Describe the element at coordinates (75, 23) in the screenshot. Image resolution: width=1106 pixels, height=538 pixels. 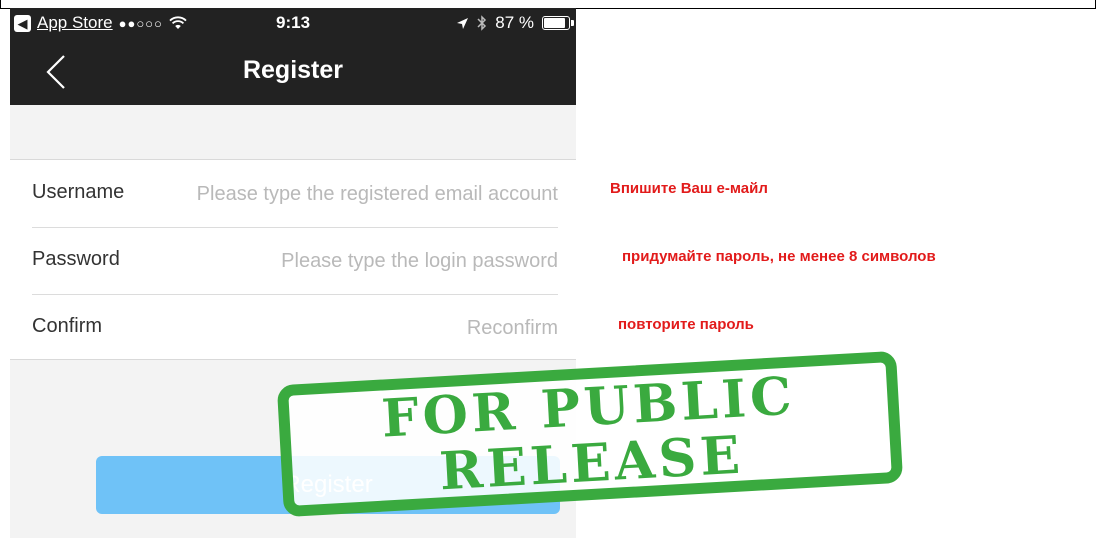
I see `back-to-app-link: App Store` at that location.